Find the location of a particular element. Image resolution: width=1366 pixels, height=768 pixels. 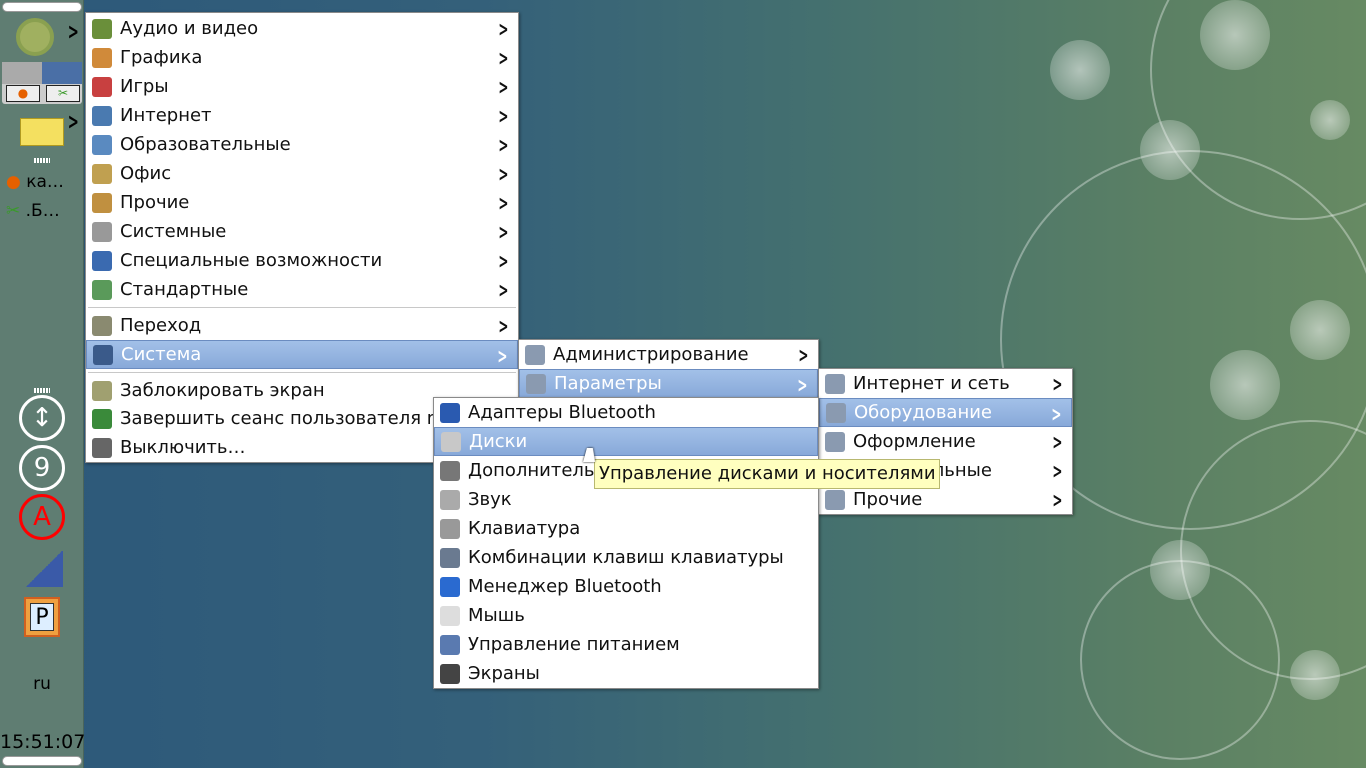

menu-item-label: Переход is located at coordinates (161, 325).